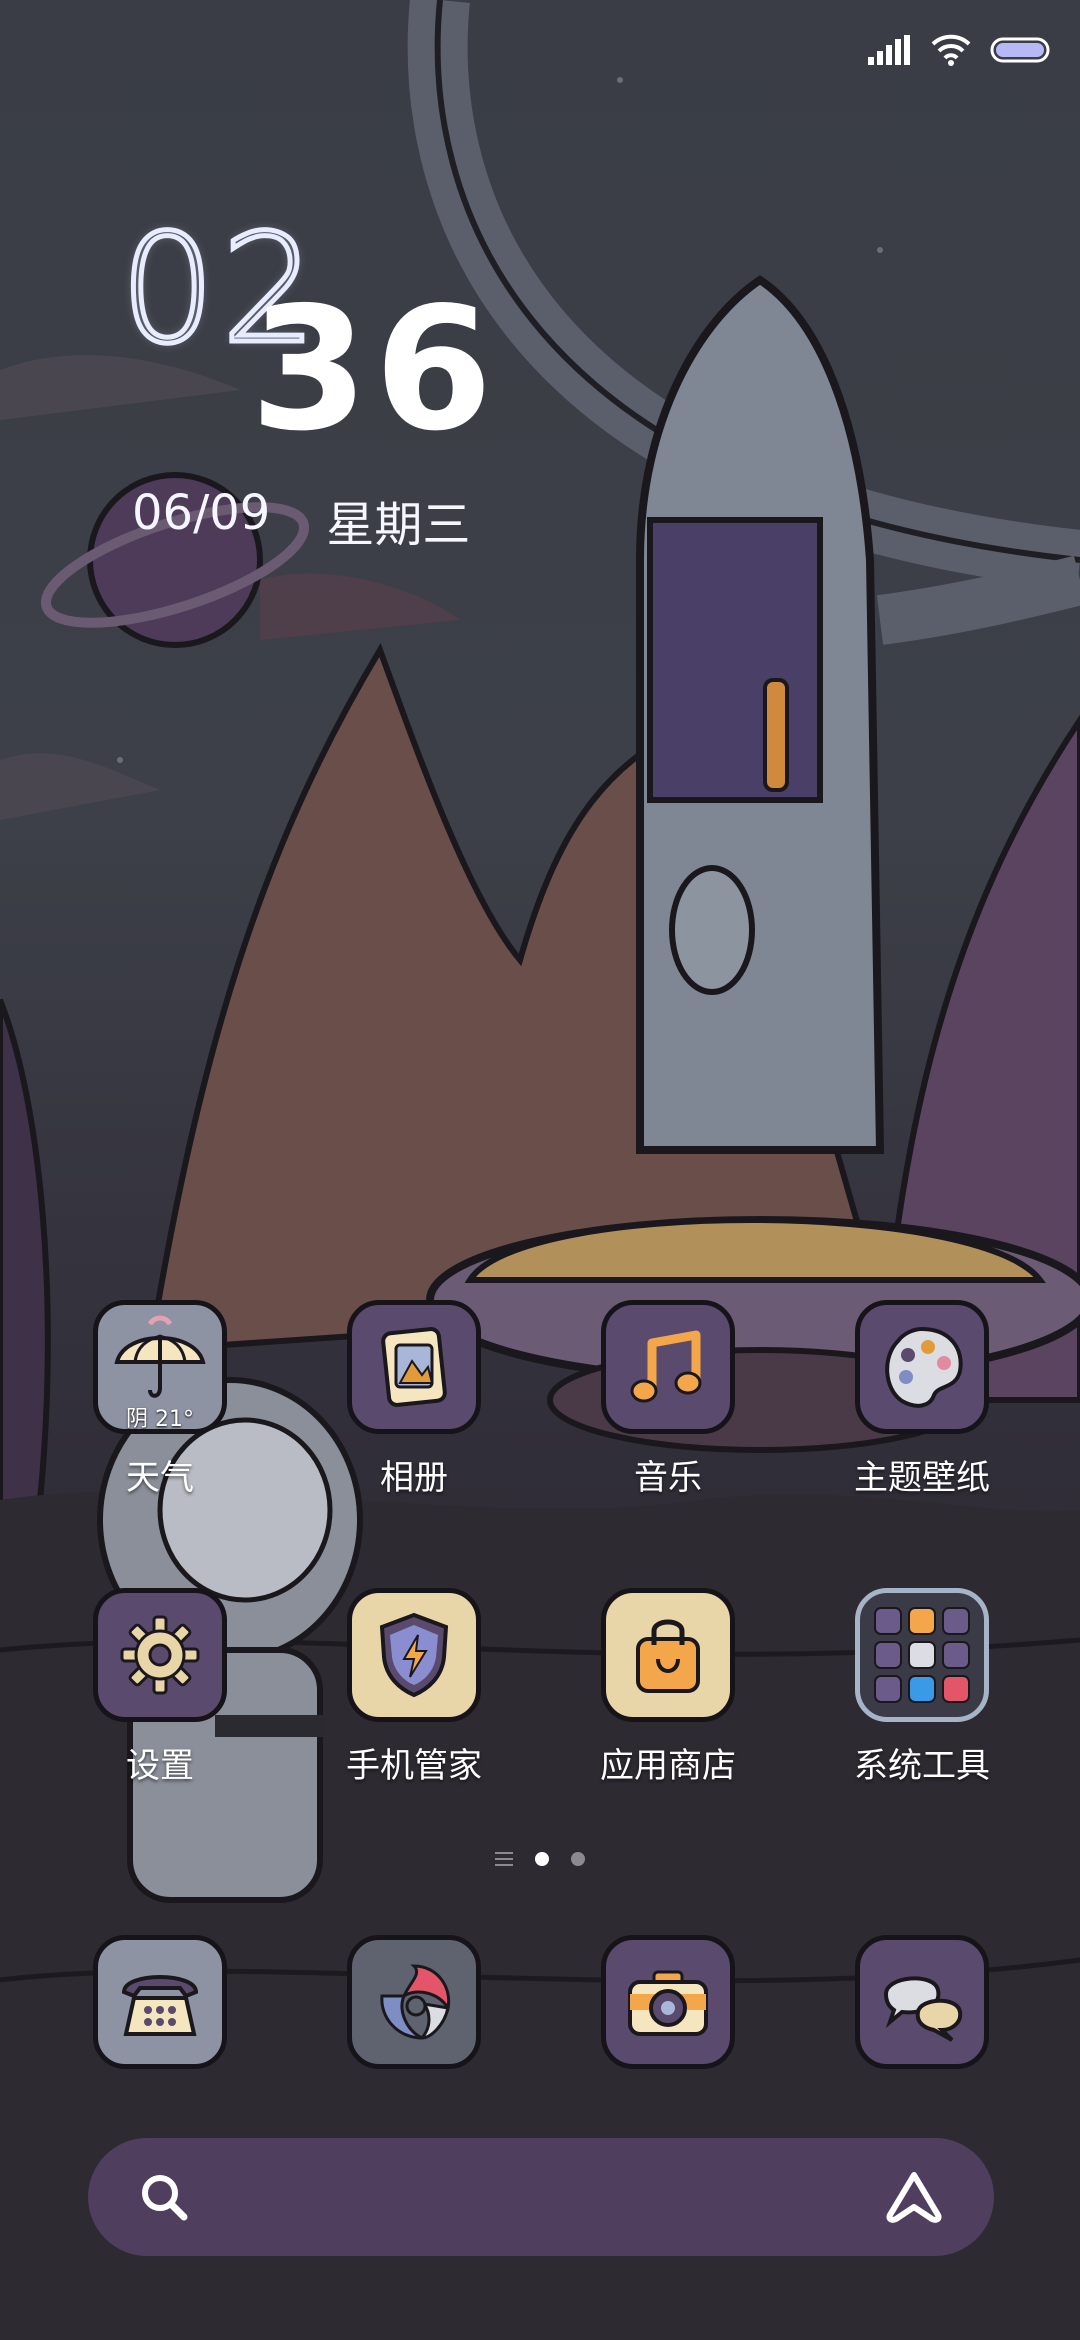 This screenshot has height=2340, width=1080. Describe the element at coordinates (922, 1367) in the screenshot. I see `palette-icon` at that location.